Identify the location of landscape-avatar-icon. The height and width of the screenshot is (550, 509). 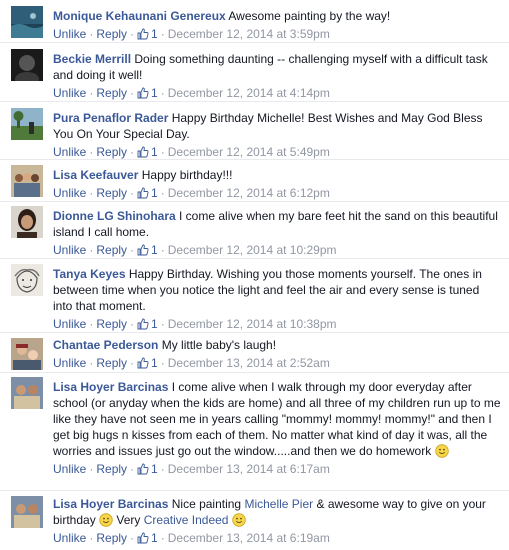
(27, 124).